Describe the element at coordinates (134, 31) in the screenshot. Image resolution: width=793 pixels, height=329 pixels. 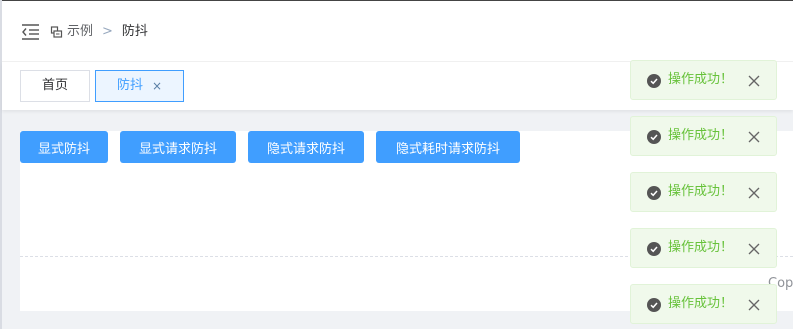
I see `breadcrumb-item-current: 防抖` at that location.